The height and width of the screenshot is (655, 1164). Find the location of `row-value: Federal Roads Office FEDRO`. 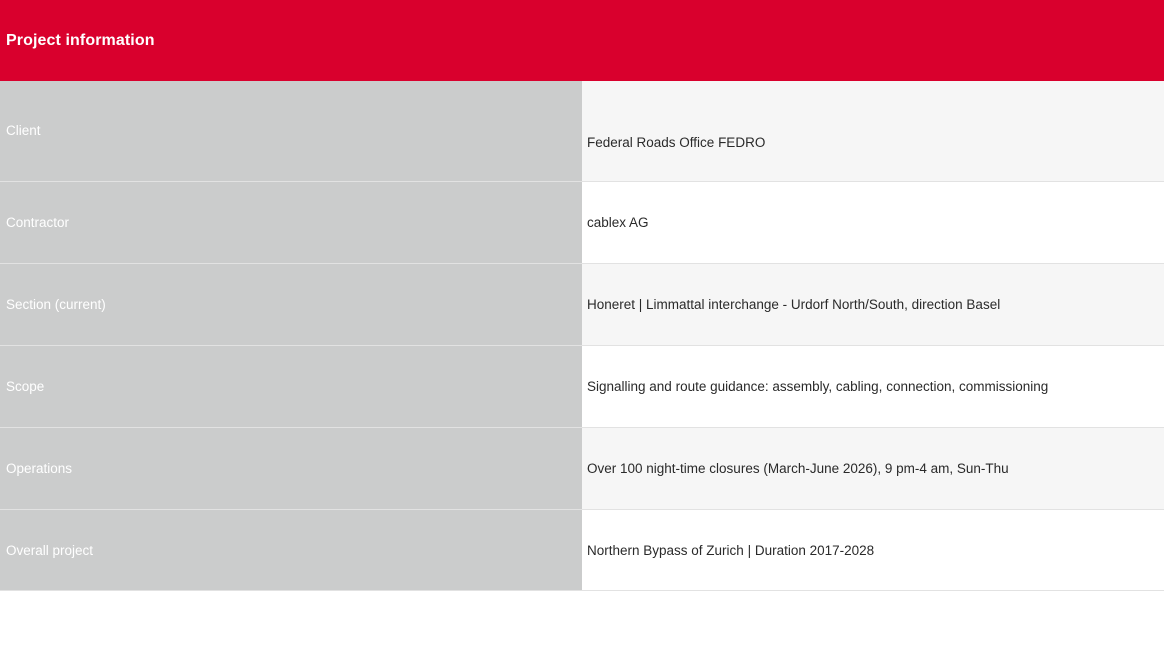

row-value: Federal Roads Office FEDRO is located at coordinates (873, 131).